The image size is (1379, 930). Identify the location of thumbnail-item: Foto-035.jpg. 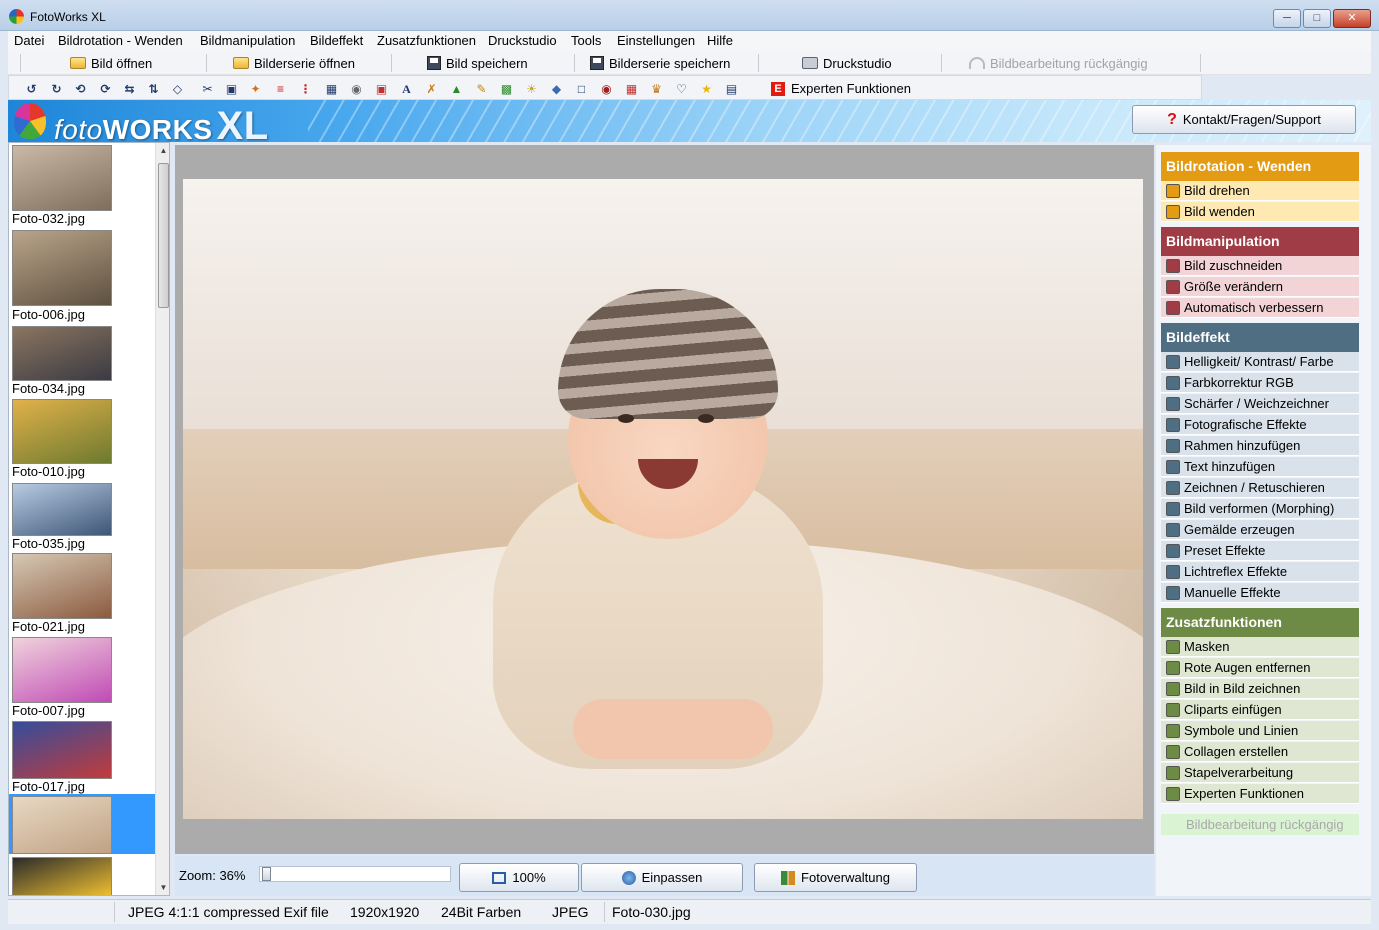
(82, 516).